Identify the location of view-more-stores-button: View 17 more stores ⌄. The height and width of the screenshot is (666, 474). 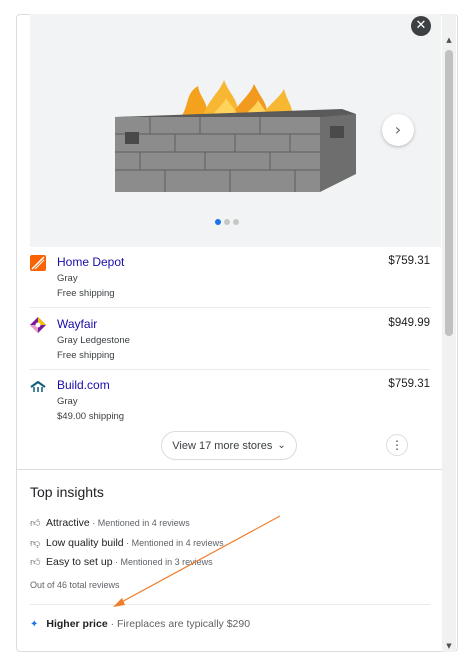
(229, 445).